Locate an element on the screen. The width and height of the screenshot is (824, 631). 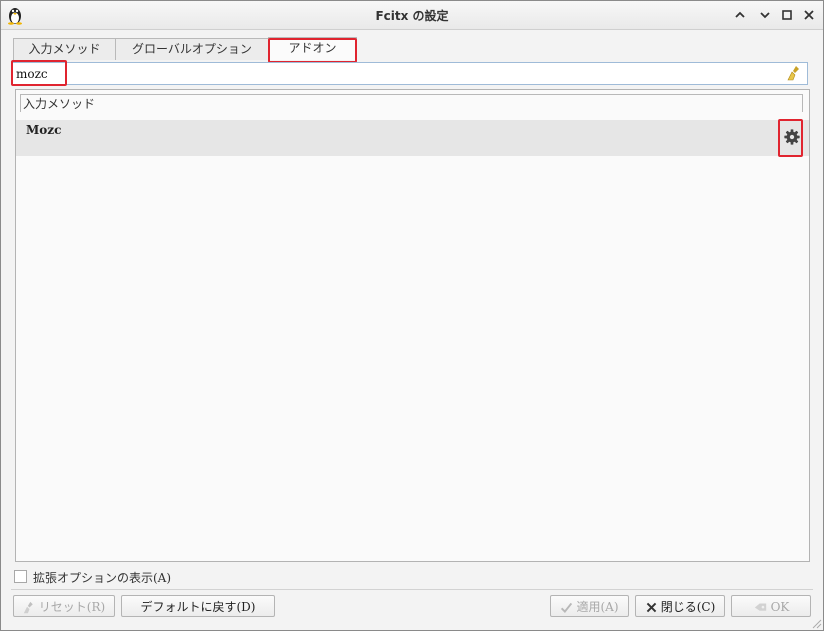
search-input is located at coordinates (386, 73).